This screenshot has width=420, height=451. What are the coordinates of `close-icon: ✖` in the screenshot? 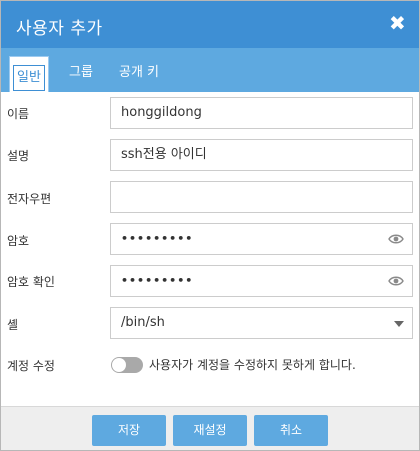 It's located at (397, 23).